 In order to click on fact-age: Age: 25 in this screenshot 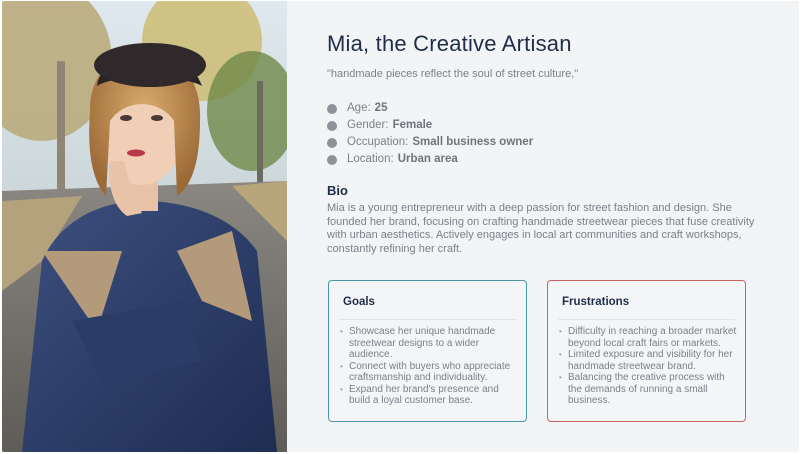, I will do `click(430, 108)`.